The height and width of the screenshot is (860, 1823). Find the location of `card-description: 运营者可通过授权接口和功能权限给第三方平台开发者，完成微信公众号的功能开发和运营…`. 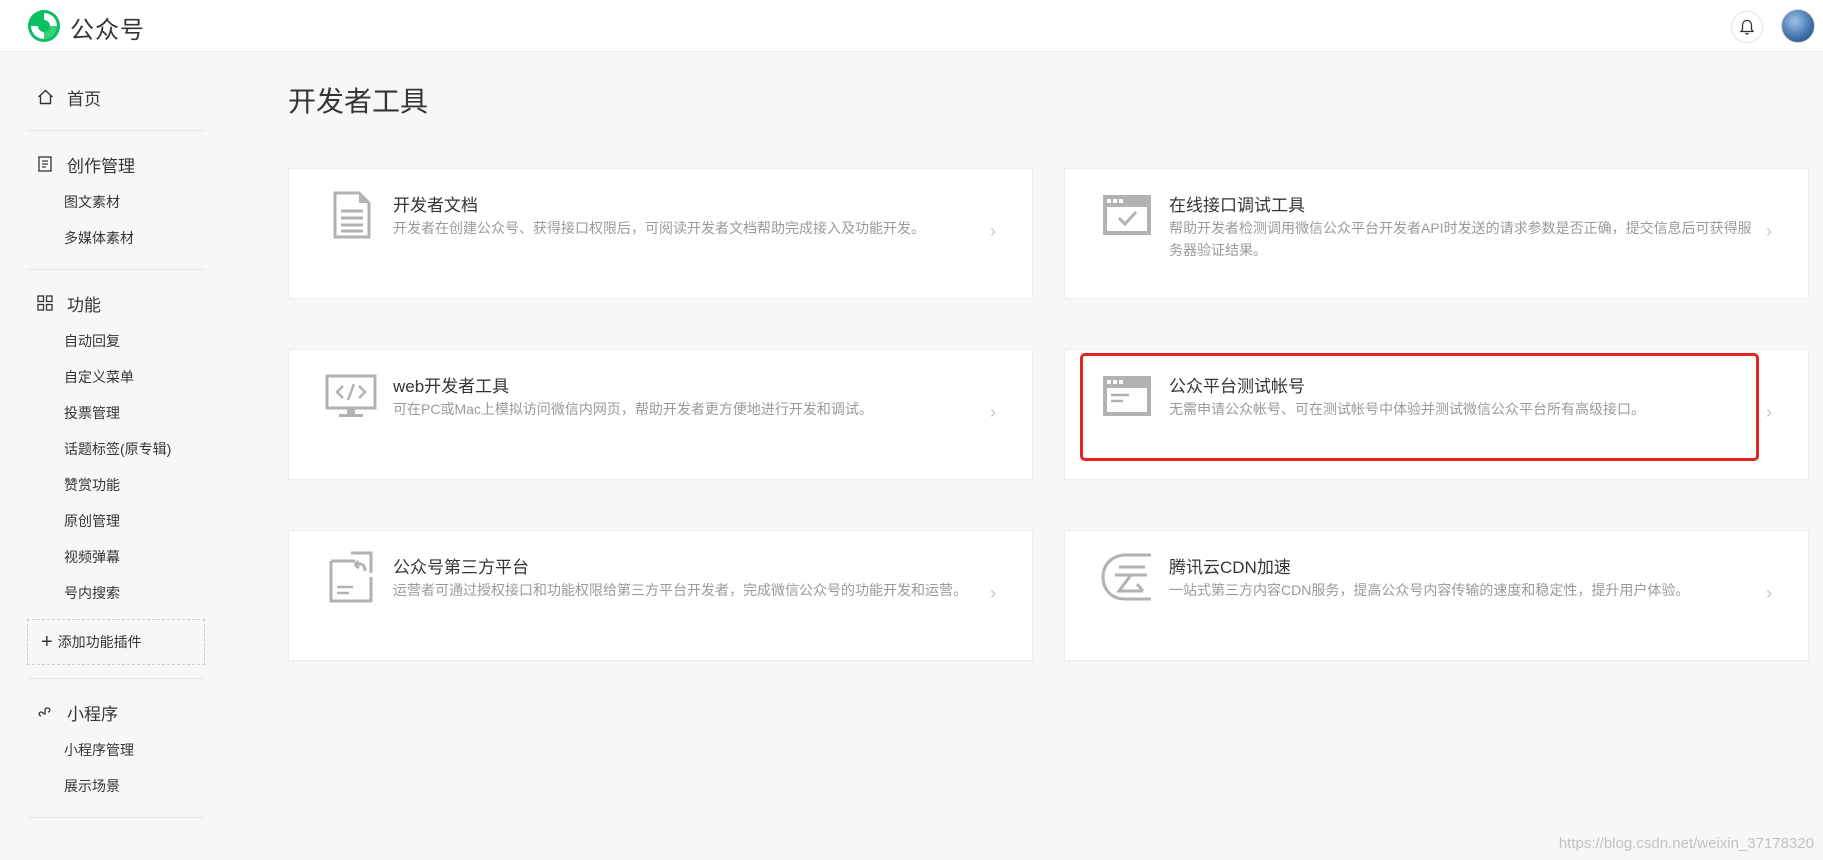

card-description: 运营者可通过授权接口和功能权限给第三方平台开发者，完成微信公众号的功能开发和运营… is located at coordinates (680, 590).